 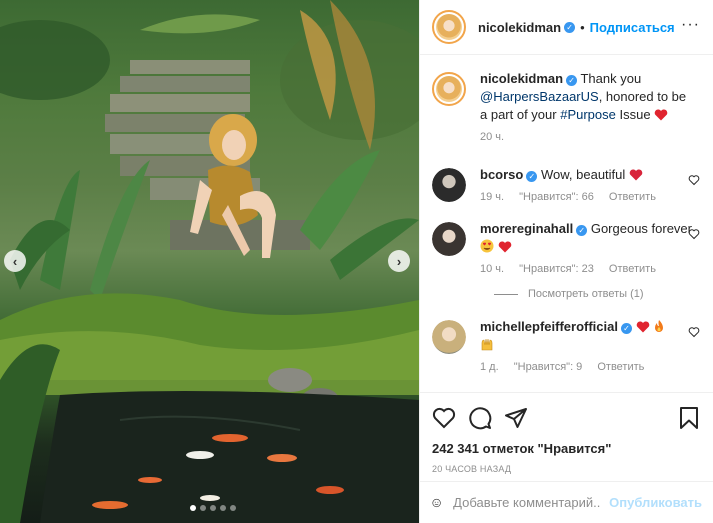 What do you see at coordinates (506, 294) in the screenshot?
I see `divider-line` at bounding box center [506, 294].